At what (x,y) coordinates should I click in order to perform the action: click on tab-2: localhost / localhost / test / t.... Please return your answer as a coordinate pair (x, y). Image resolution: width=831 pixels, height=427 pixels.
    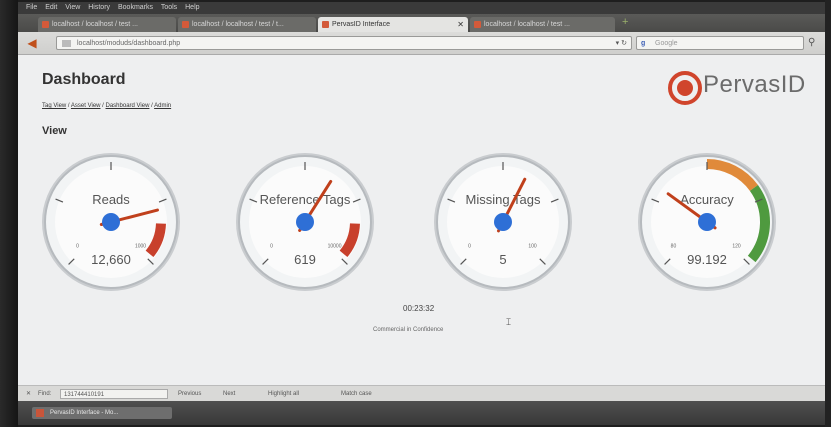
    Looking at the image, I should click on (247, 24).